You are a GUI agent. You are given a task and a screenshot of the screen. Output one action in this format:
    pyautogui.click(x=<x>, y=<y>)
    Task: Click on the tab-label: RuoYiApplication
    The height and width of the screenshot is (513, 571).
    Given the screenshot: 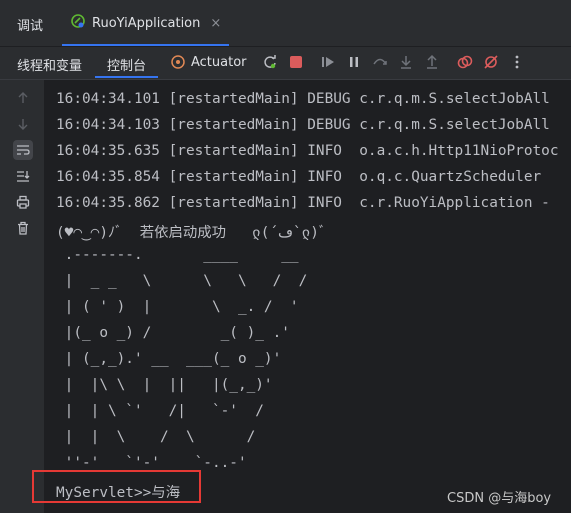 What is the action you would take?
    pyautogui.click(x=146, y=23)
    